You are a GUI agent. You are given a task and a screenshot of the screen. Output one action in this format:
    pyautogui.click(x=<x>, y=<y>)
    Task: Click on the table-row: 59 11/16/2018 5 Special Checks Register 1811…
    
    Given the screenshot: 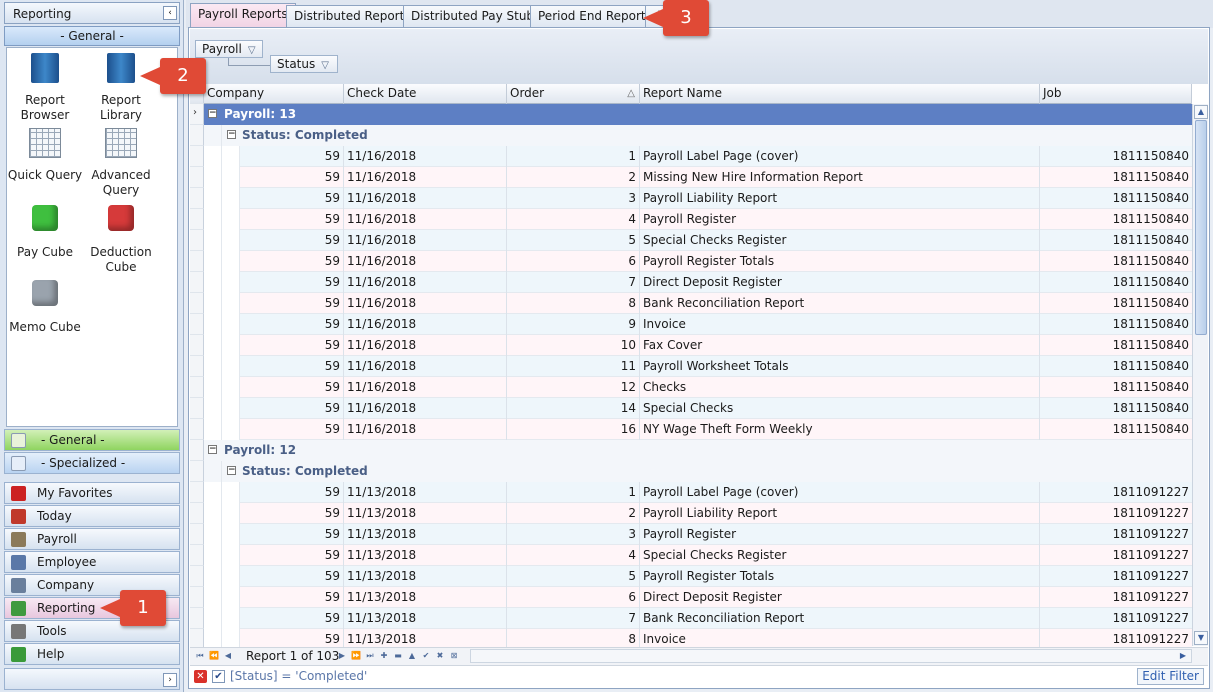 What is the action you would take?
    pyautogui.click(x=716, y=240)
    